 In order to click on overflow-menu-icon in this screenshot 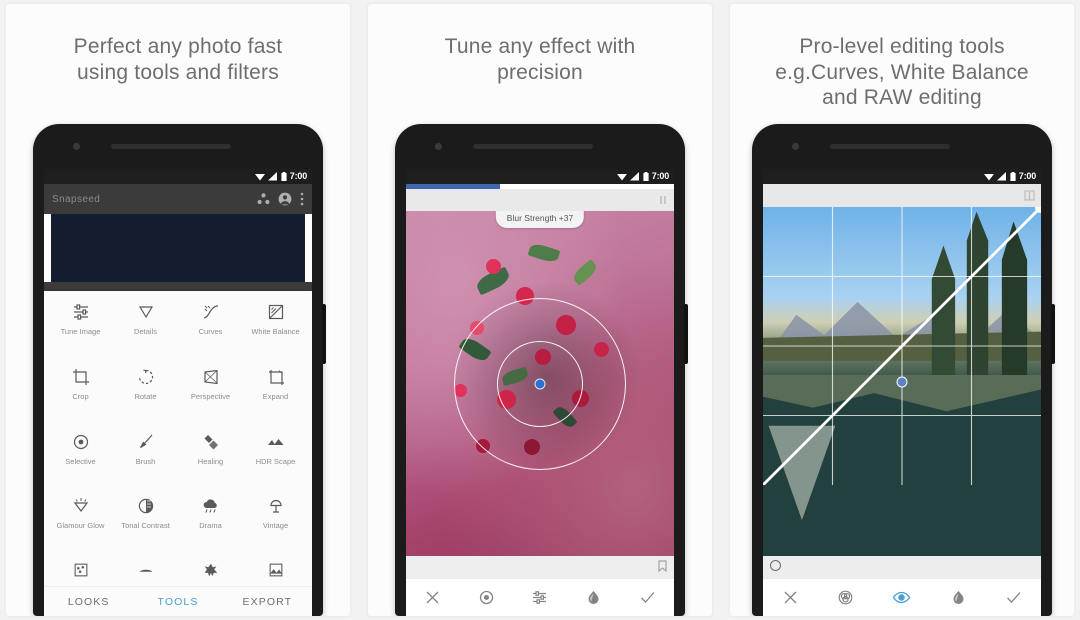, I will do `click(302, 199)`.